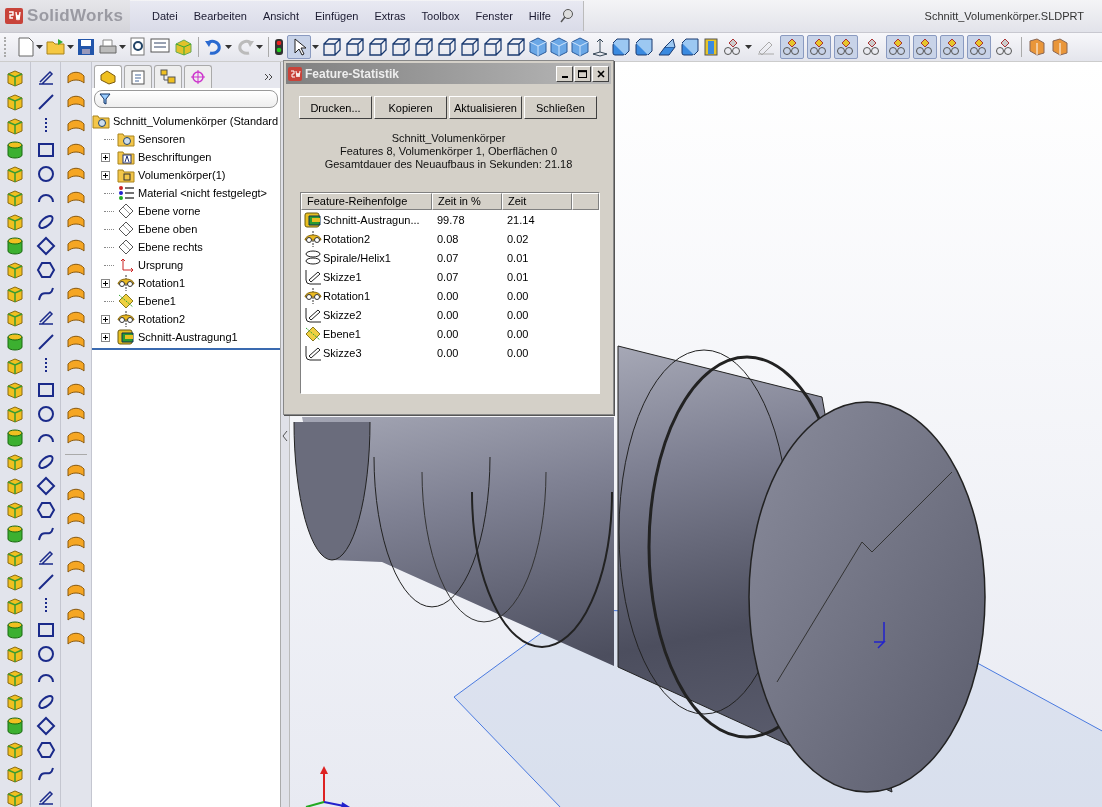 Image resolution: width=1102 pixels, height=807 pixels. What do you see at coordinates (198, 76) in the screenshot?
I see `display-tab` at bounding box center [198, 76].